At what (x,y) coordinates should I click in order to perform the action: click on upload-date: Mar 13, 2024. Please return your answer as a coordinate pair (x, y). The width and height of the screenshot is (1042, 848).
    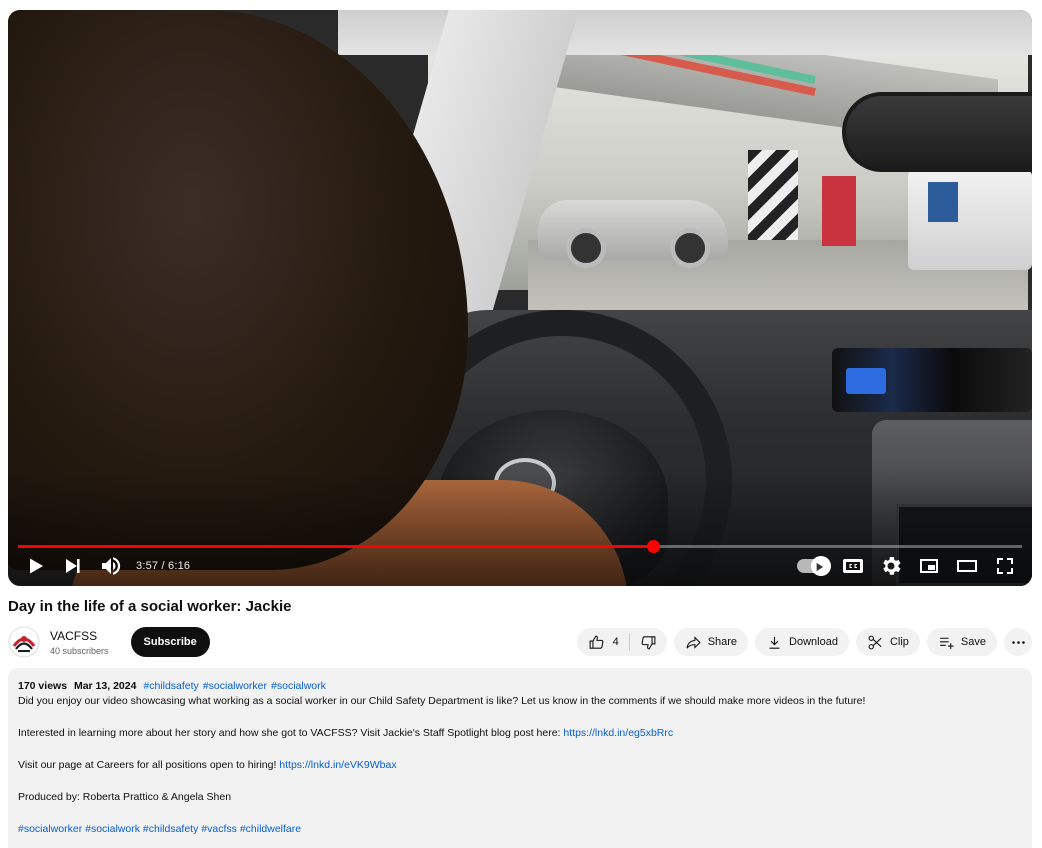
    Looking at the image, I should click on (105, 686).